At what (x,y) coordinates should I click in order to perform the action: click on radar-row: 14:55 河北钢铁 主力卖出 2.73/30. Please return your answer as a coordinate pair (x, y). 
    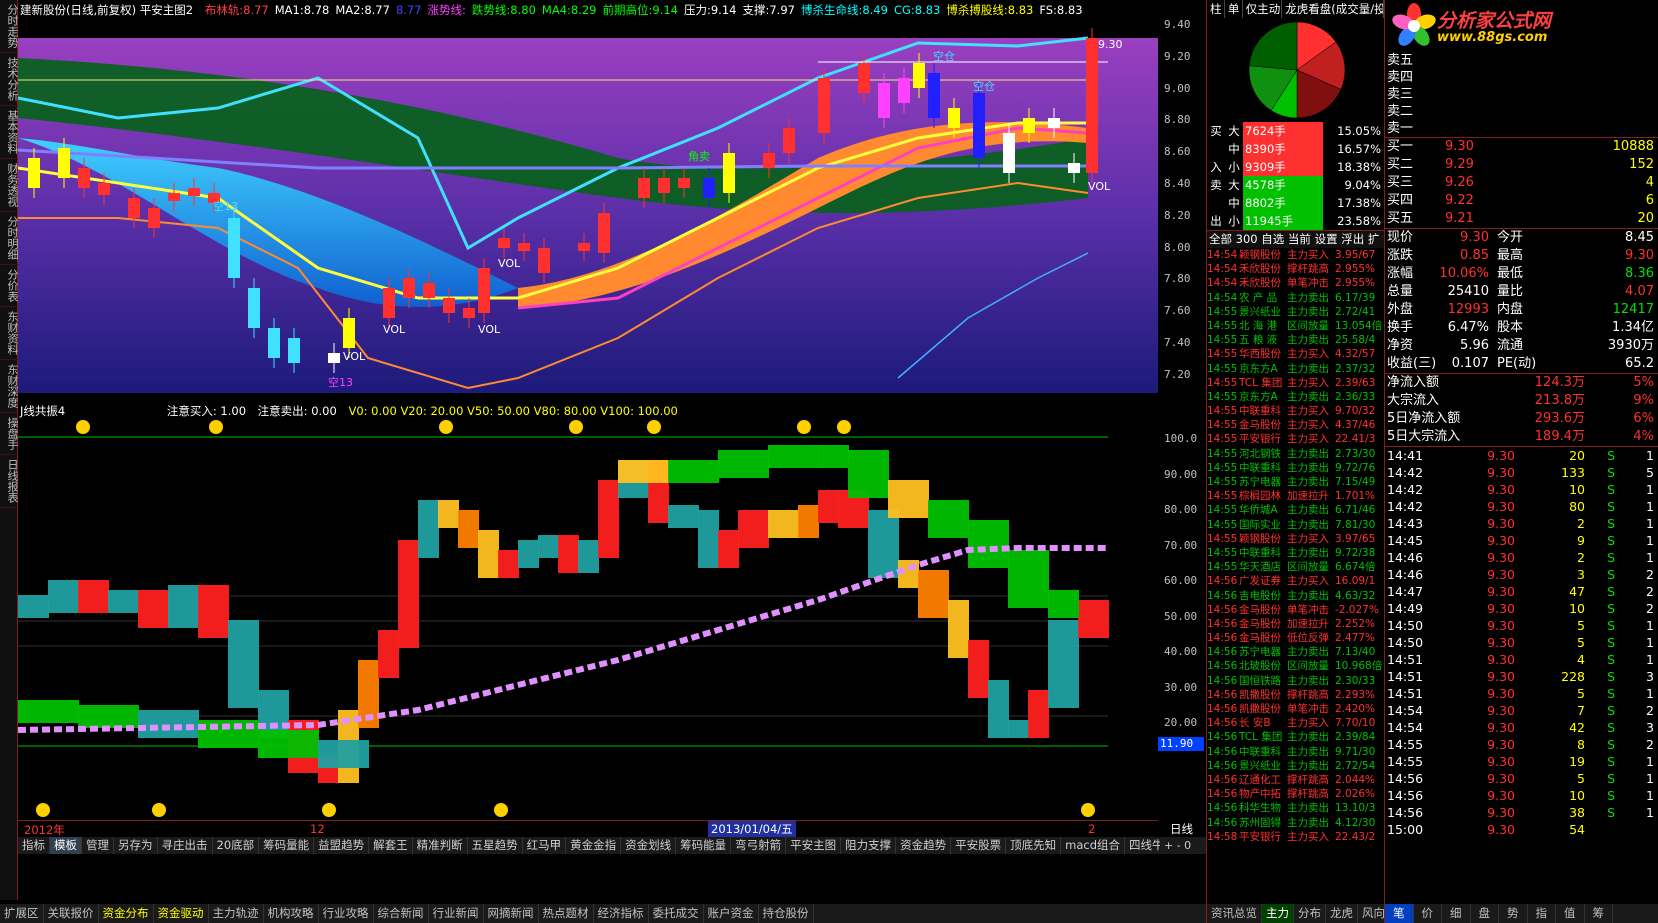
    Looking at the image, I should click on (1295, 454).